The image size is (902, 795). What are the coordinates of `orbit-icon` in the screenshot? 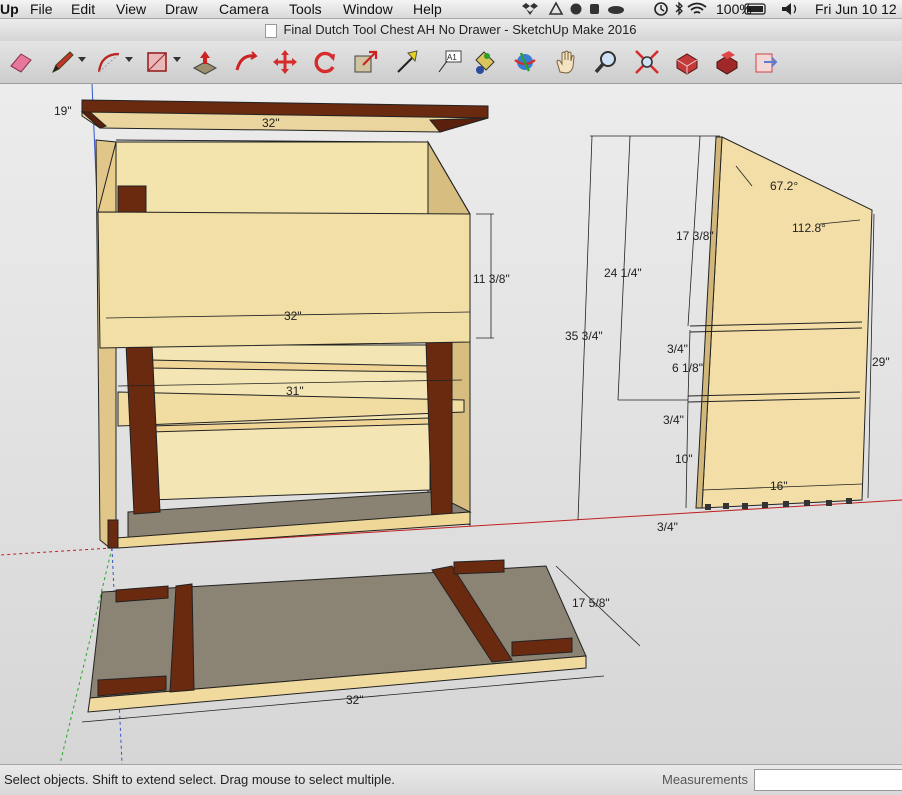 It's located at (525, 62).